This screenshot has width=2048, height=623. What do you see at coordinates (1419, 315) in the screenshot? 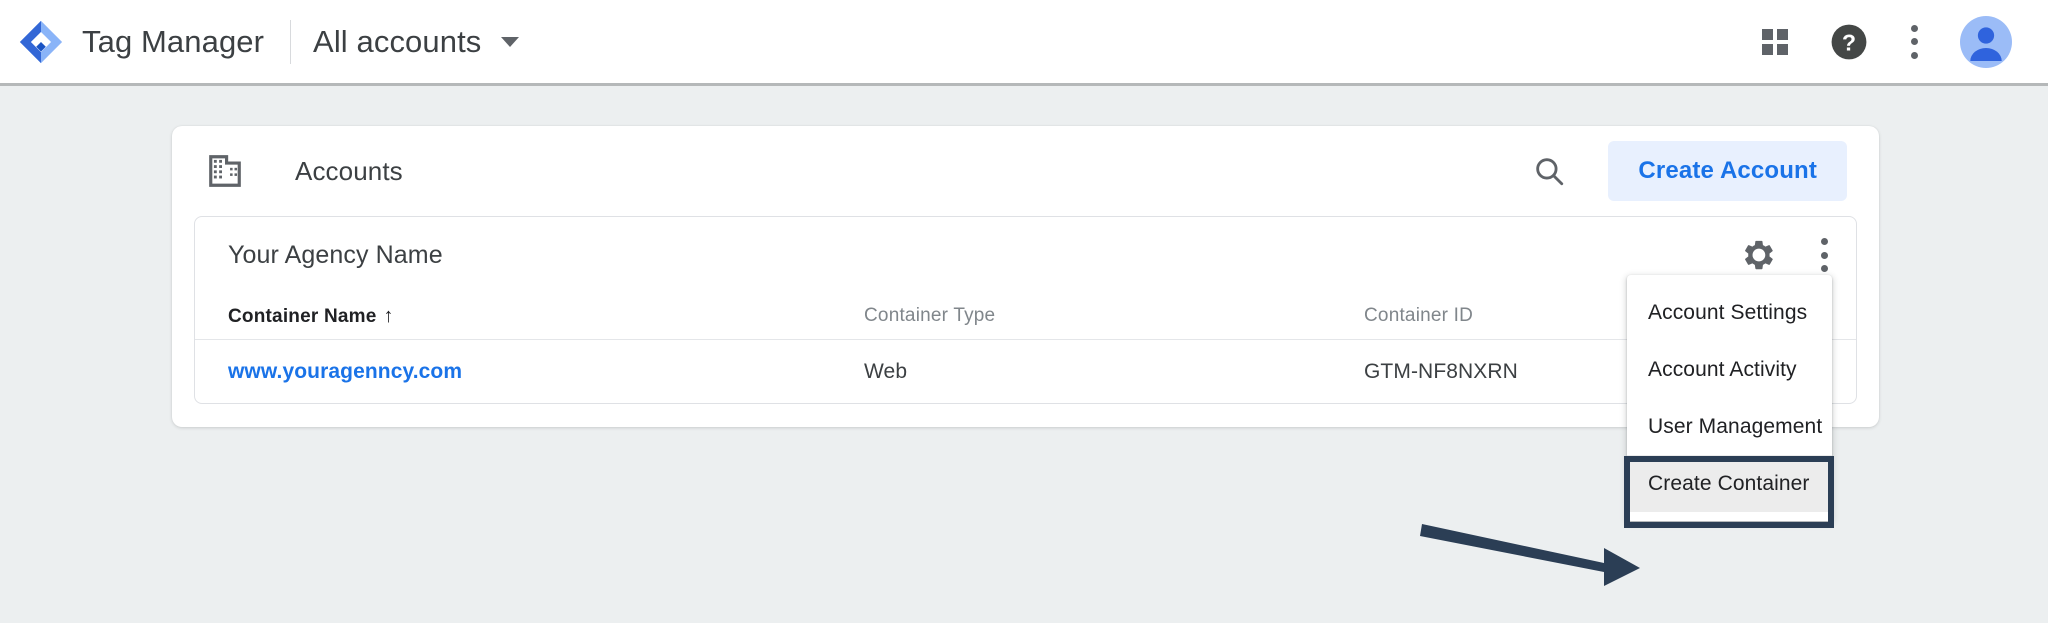
I see `column-header-label: Container ID` at bounding box center [1419, 315].